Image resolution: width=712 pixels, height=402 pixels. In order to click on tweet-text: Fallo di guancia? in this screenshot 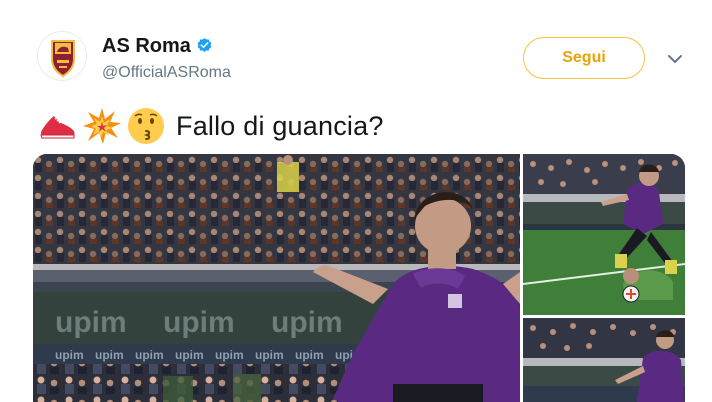, I will do `click(211, 126)`.